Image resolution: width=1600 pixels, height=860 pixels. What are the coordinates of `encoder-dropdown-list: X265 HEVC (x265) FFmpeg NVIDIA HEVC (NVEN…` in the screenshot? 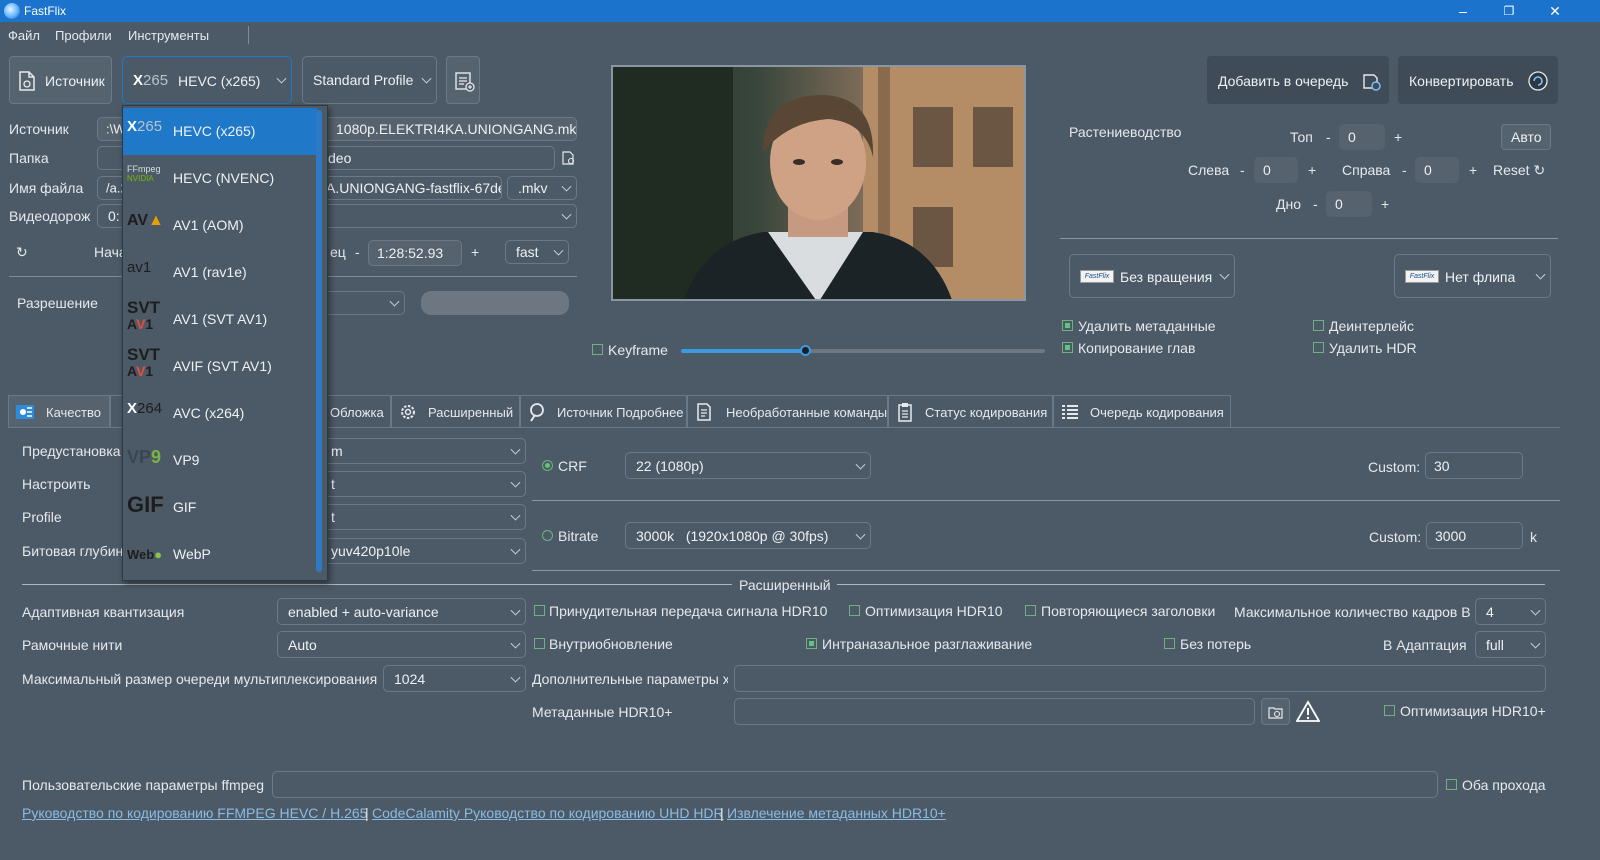 It's located at (225, 343).